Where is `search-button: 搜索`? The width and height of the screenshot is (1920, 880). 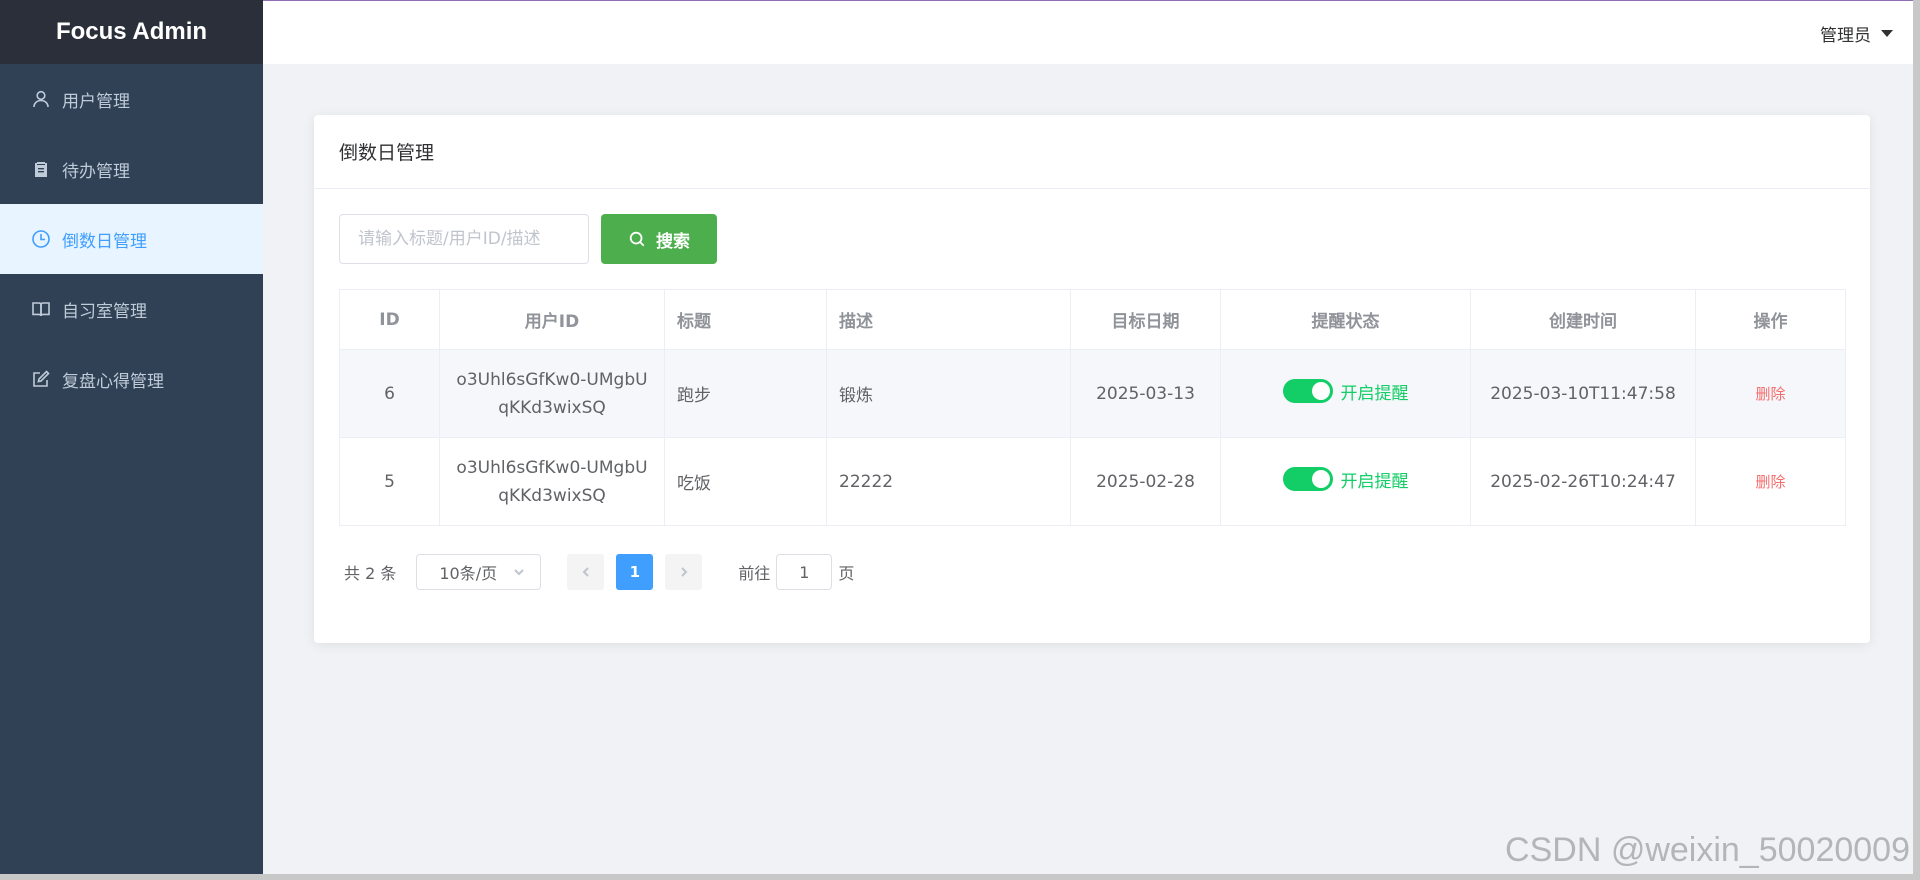 search-button: 搜索 is located at coordinates (659, 239).